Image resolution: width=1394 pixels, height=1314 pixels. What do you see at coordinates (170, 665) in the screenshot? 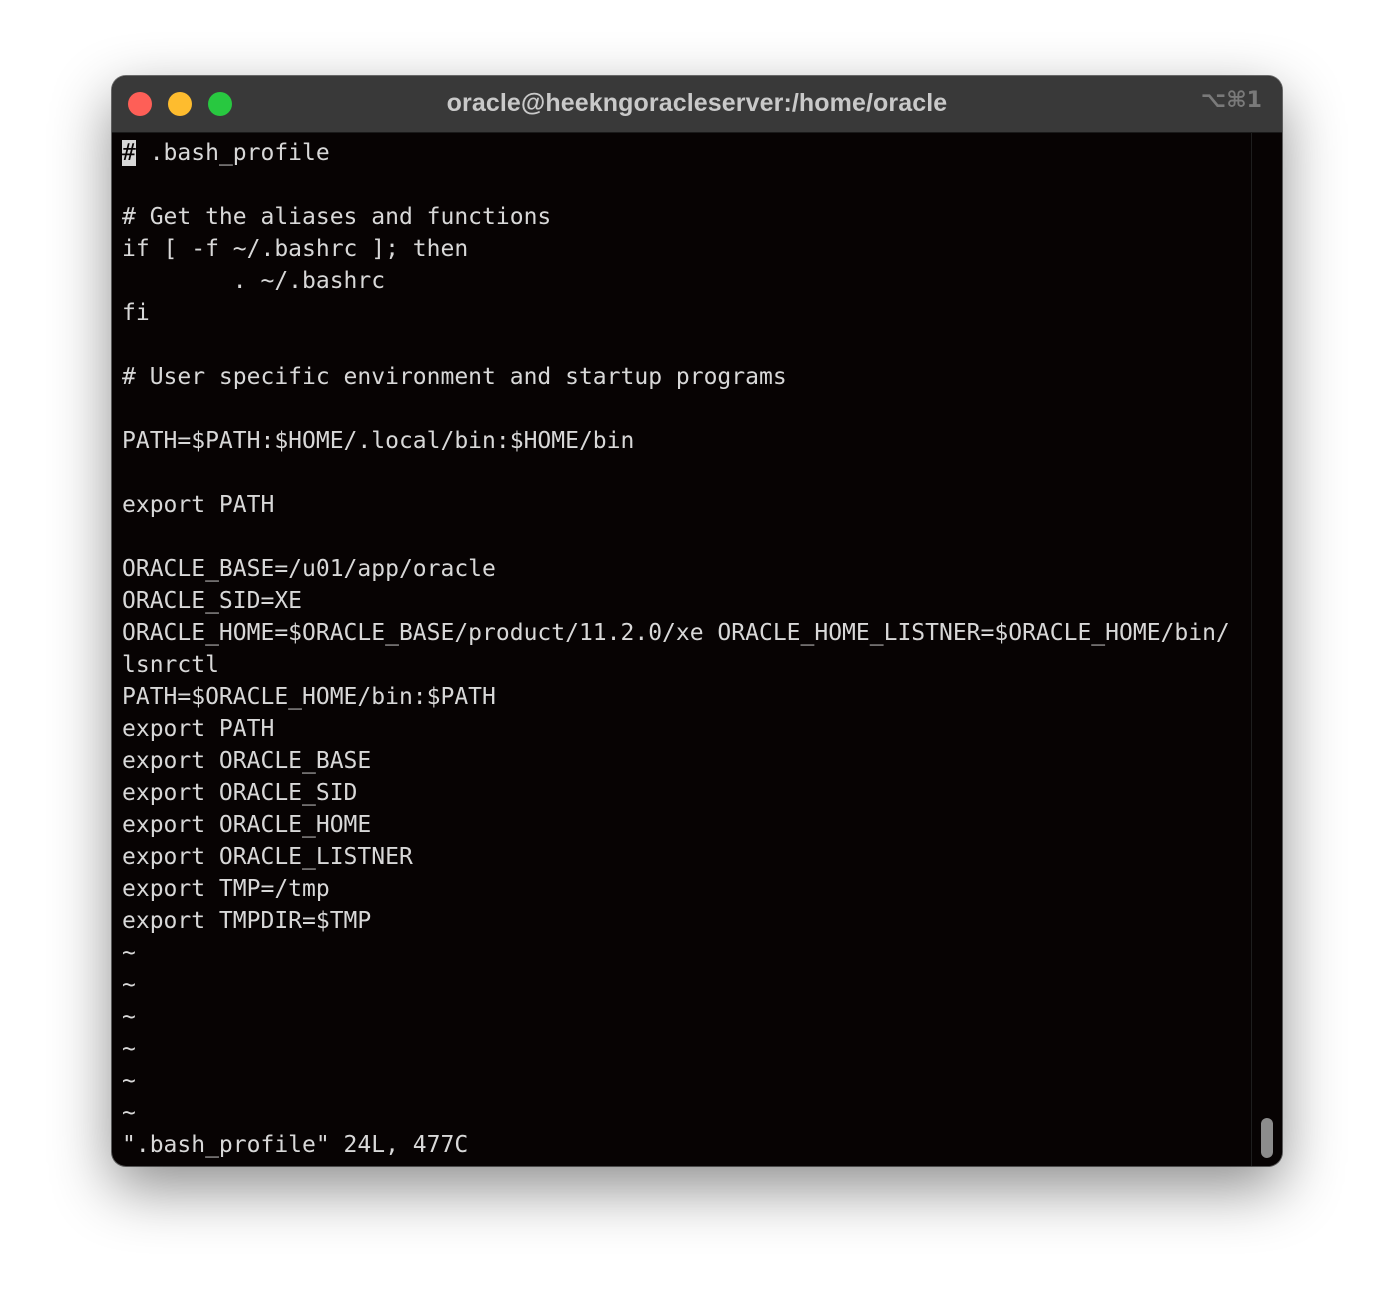
I see `editor-line: lsnrctl` at bounding box center [170, 665].